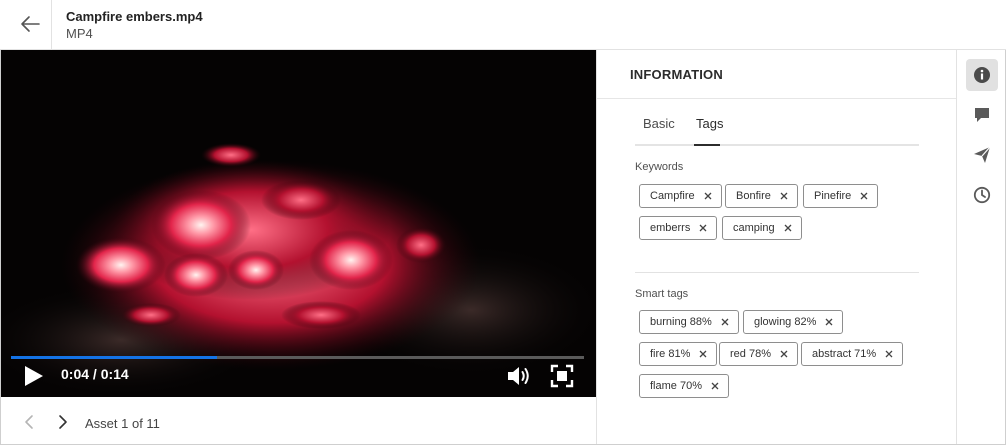 The image size is (1006, 445). I want to click on fullscreen-icon, so click(562, 376).